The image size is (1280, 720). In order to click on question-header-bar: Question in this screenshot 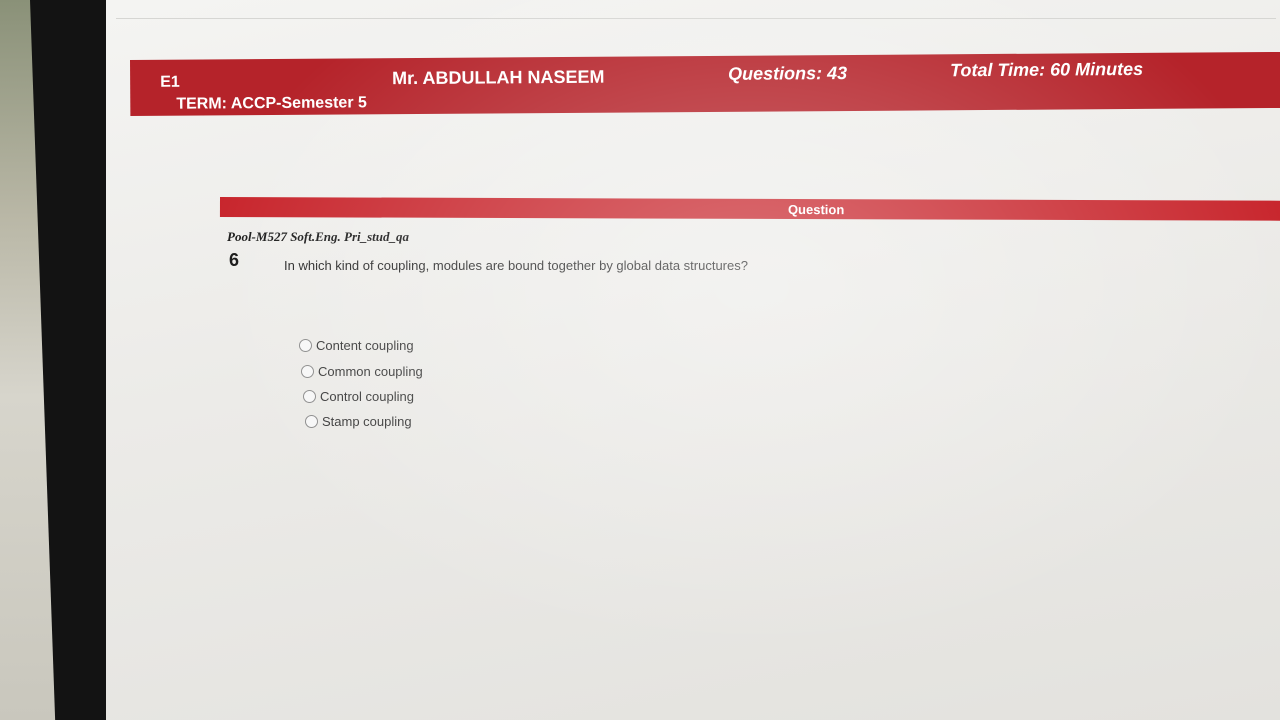, I will do `click(749, 209)`.